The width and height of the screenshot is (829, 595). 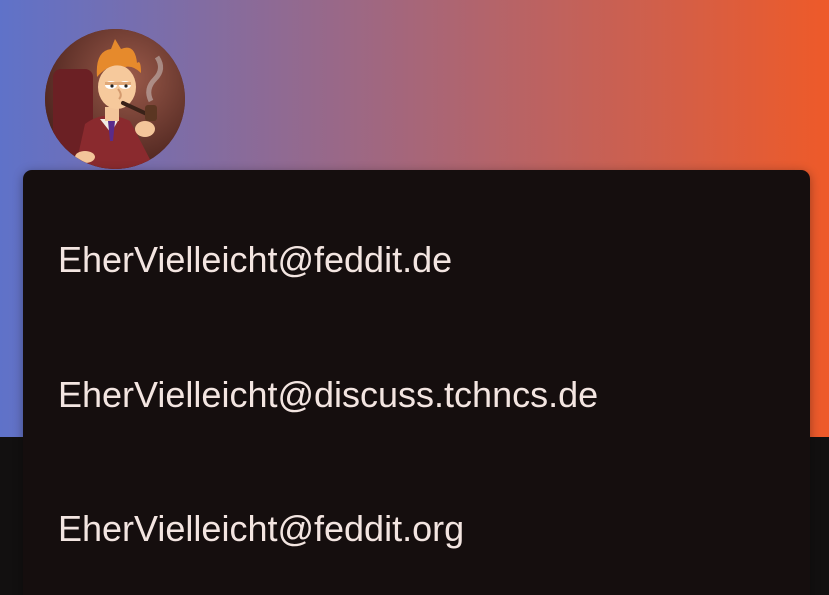 I want to click on user-avatar-icon, so click(x=115, y=99).